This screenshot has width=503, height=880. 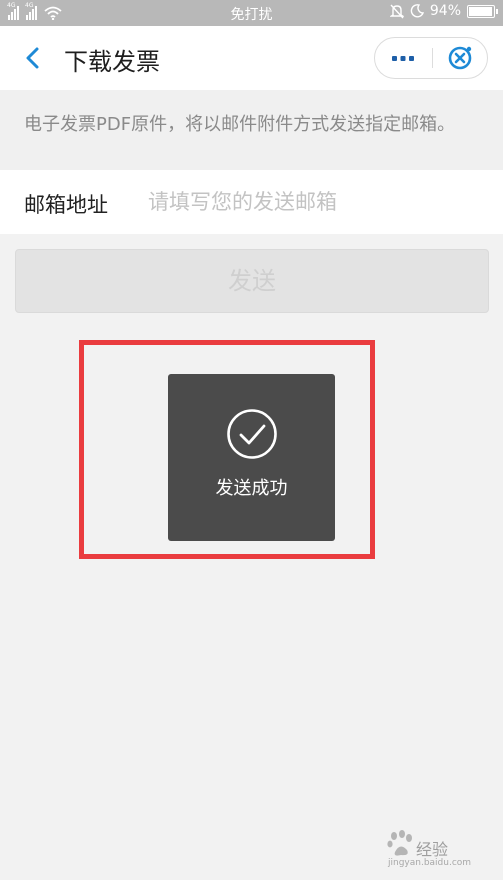 I want to click on close-circle-icon, so click(x=460, y=58).